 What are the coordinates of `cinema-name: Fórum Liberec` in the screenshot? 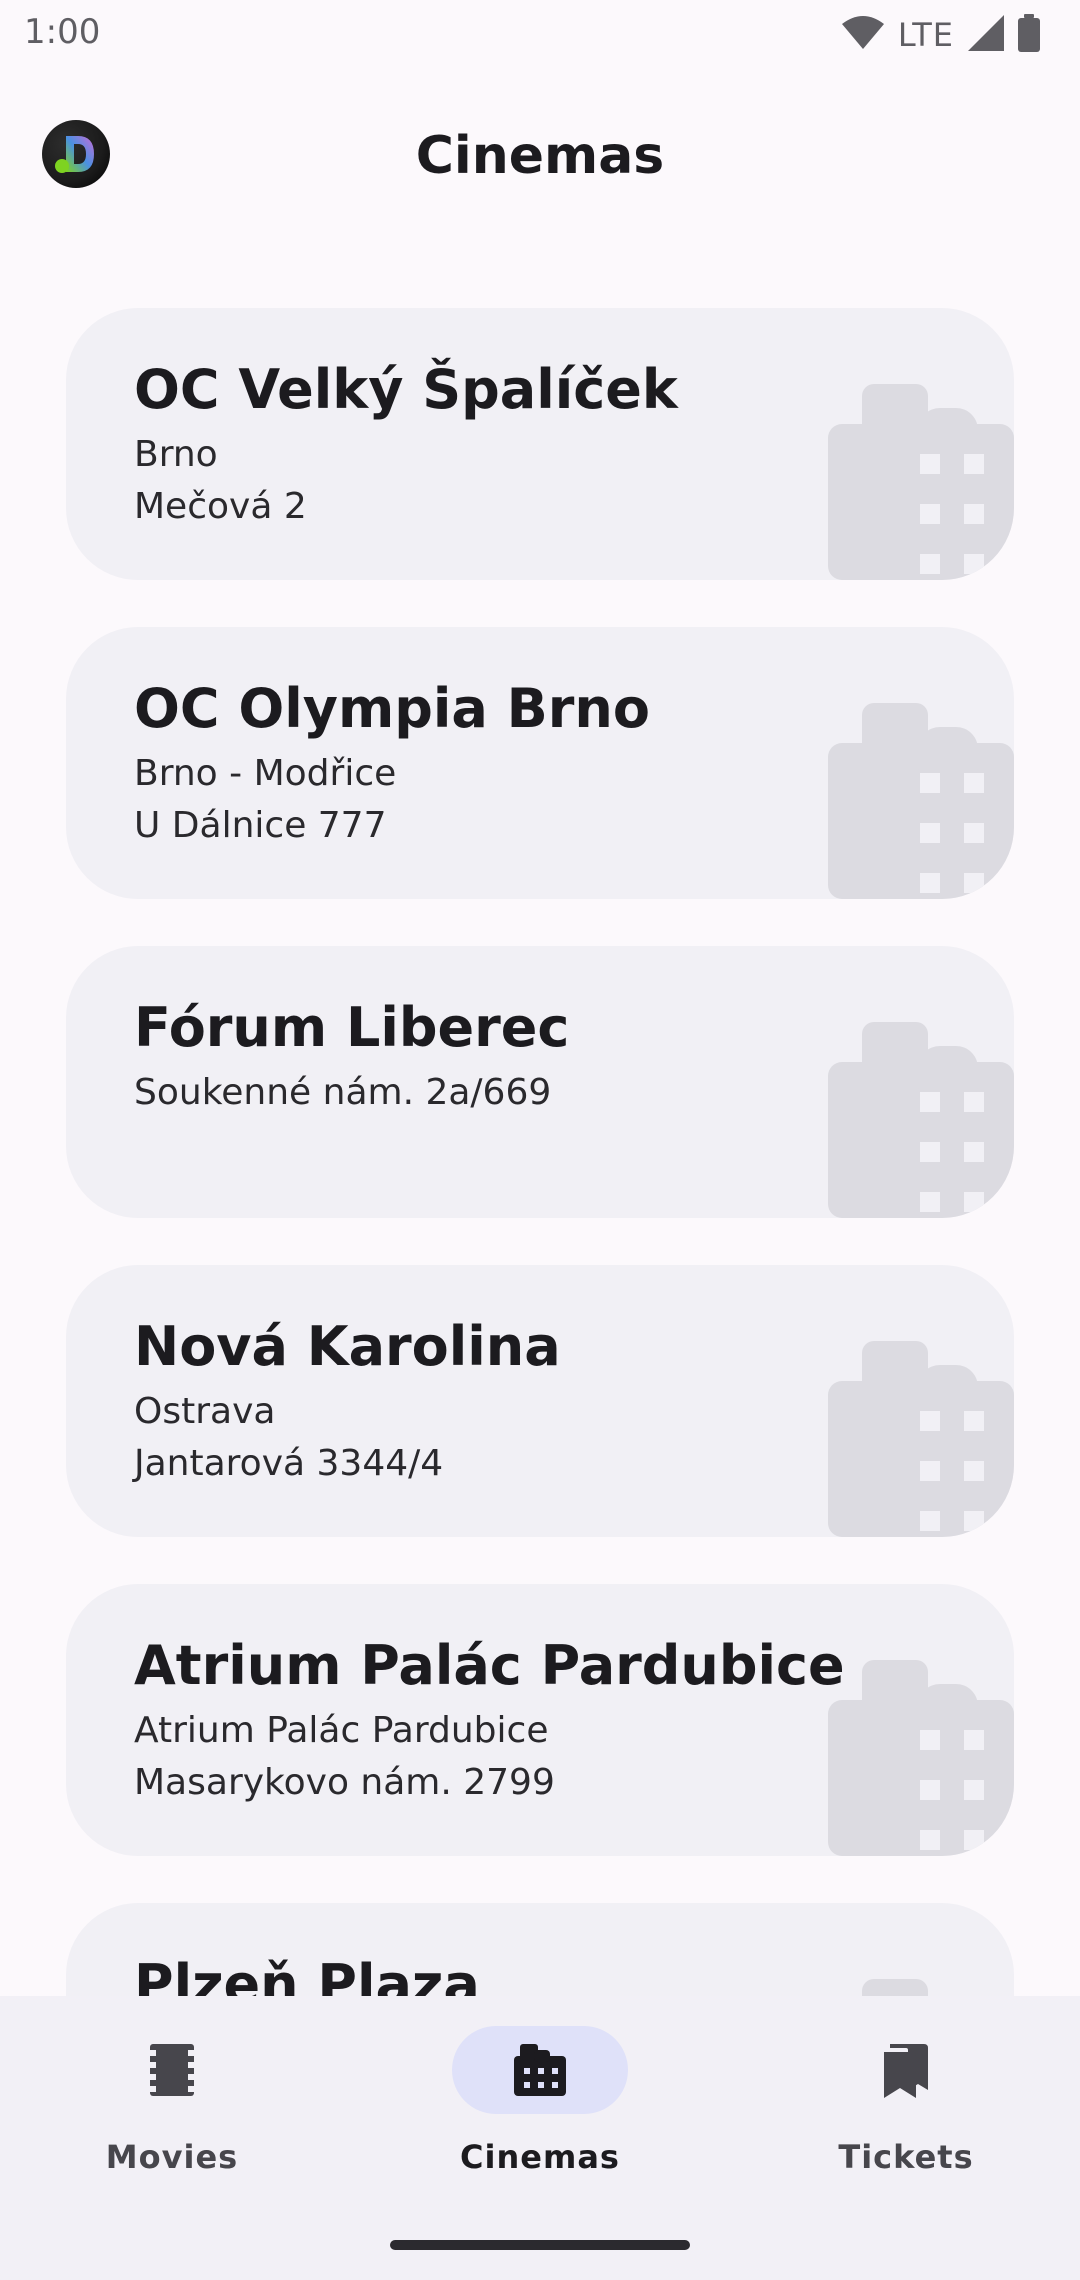 It's located at (352, 1027).